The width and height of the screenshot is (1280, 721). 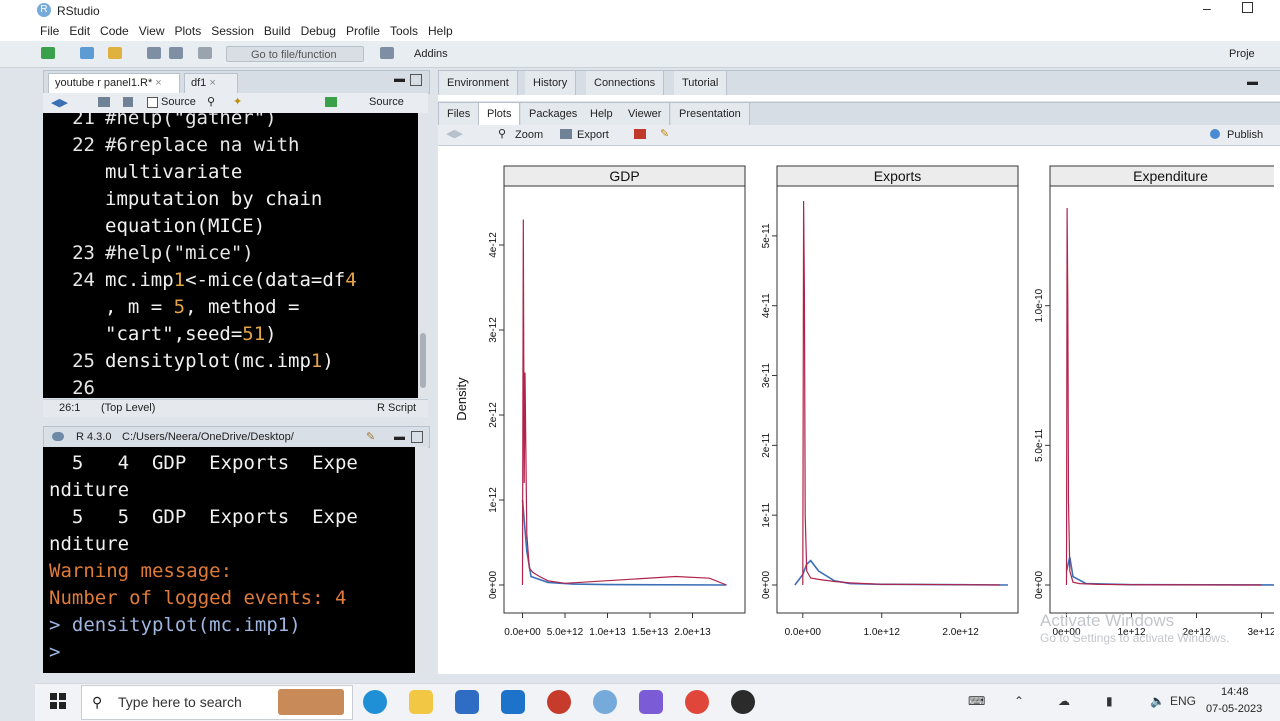 I want to click on file-explorer-icon, so click(x=421, y=702).